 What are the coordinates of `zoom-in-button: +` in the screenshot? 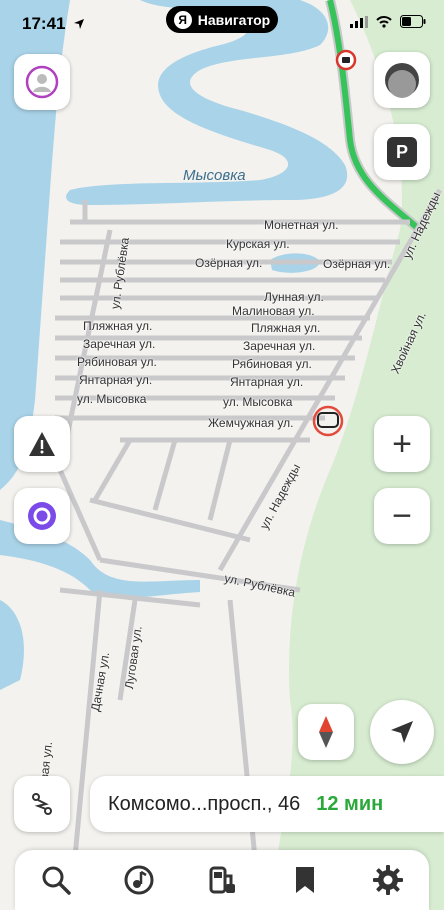 It's located at (402, 444).